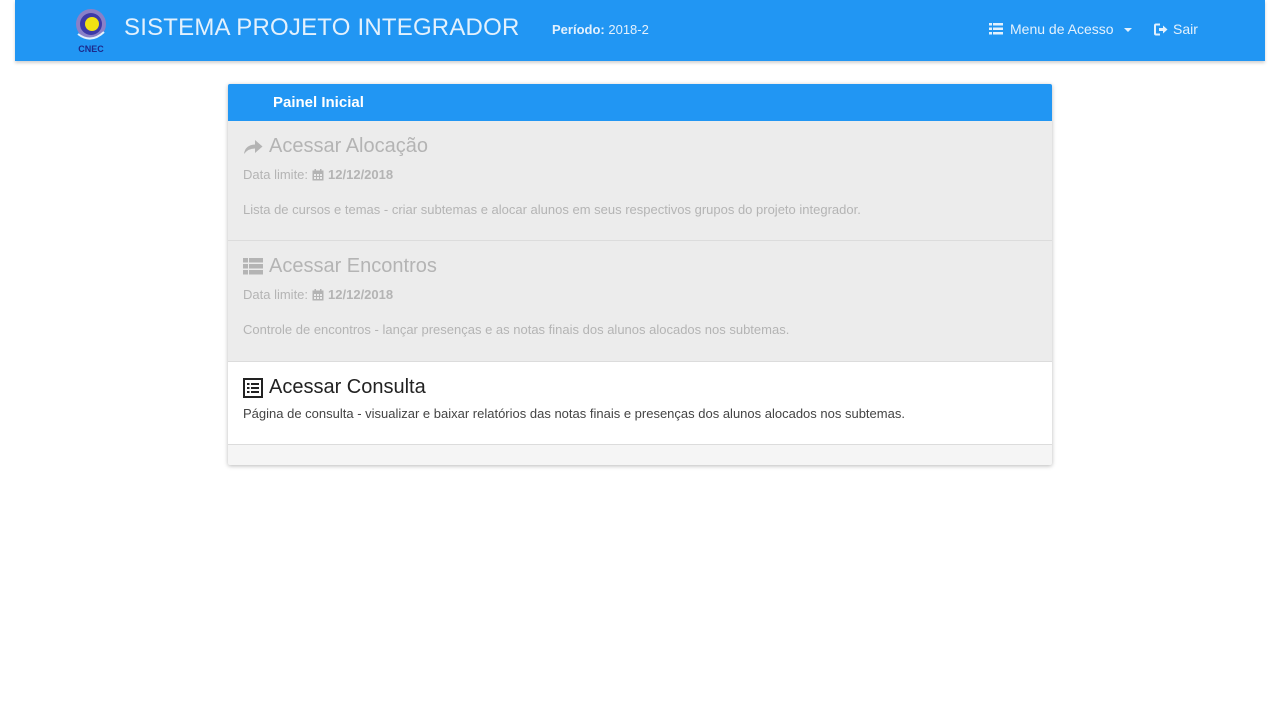  Describe the element at coordinates (253, 387) in the screenshot. I see `list-alt-icon` at that location.